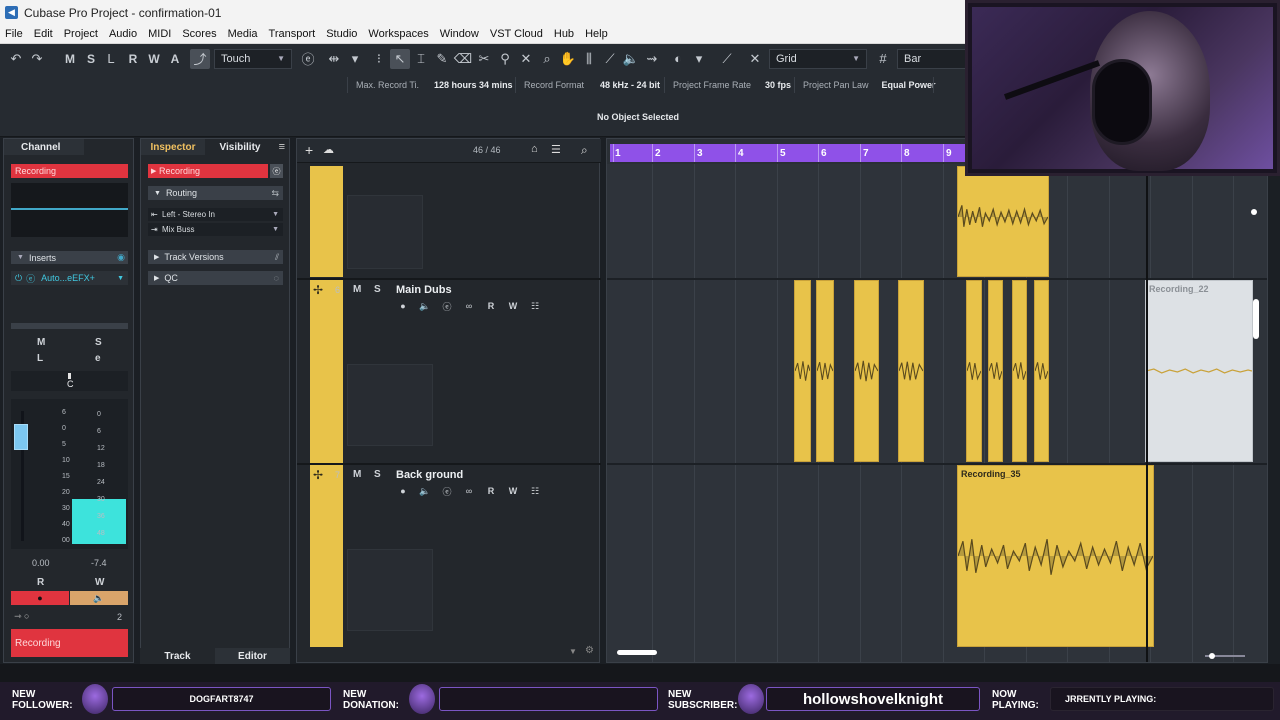 The width and height of the screenshot is (1280, 720). Describe the element at coordinates (215, 229) in the screenshot. I see `output-routing-select: ⇥ Mix Buss ▼` at that location.